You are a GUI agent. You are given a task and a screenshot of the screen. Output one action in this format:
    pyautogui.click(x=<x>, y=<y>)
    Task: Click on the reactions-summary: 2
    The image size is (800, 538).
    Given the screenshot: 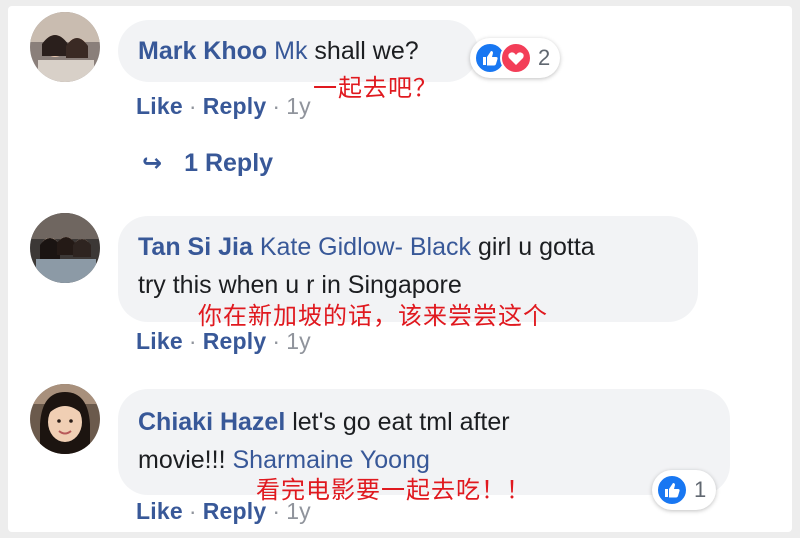 What is the action you would take?
    pyautogui.click(x=515, y=58)
    